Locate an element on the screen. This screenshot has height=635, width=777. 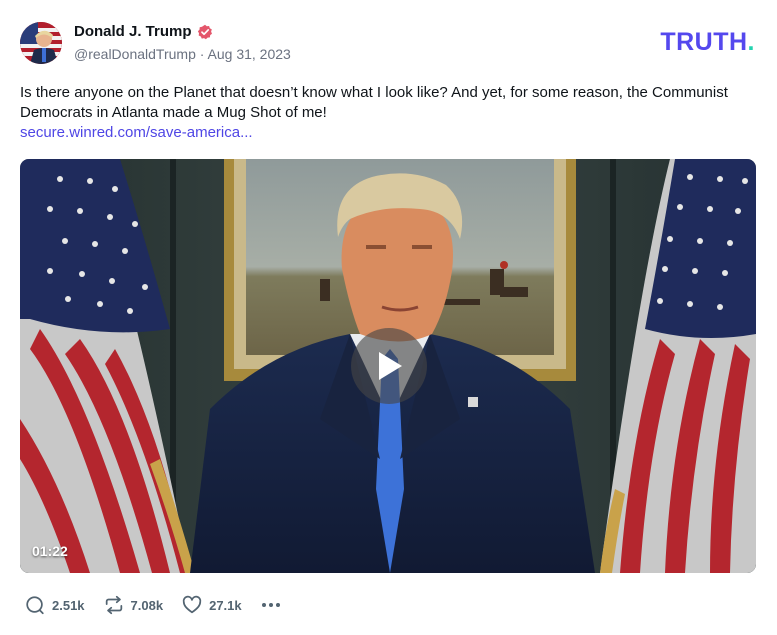
author-name-row: Donald J. Trump is located at coordinates (143, 31).